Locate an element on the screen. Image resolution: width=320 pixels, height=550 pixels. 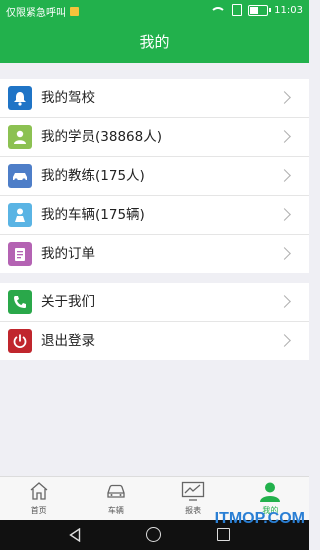
menu-item-about-us: 关于我们 is located at coordinates (154, 302).